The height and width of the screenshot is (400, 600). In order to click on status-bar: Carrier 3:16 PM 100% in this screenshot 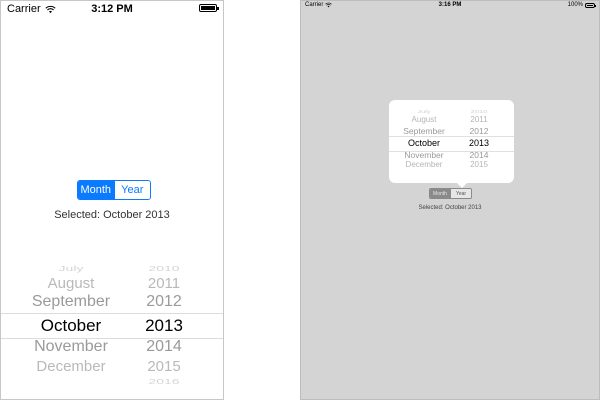, I will do `click(450, 6)`.